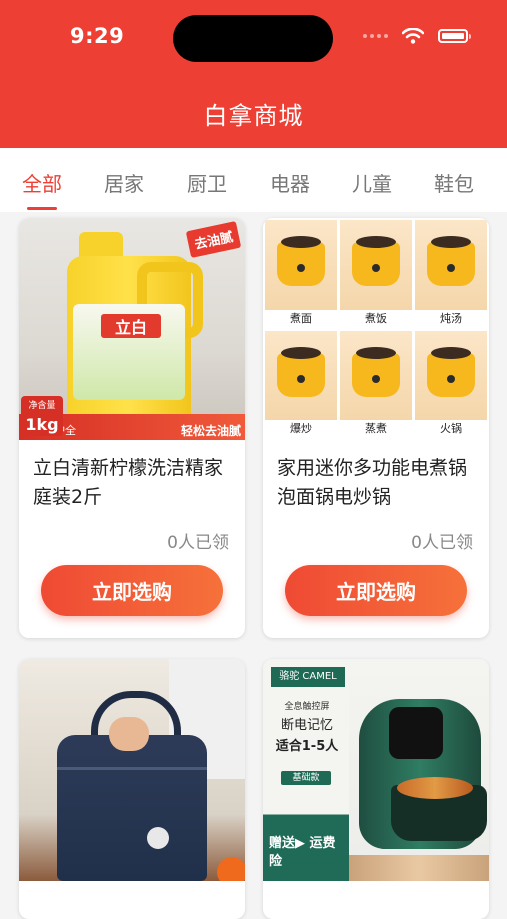  What do you see at coordinates (42, 416) in the screenshot?
I see `weight-badge: 净含量 1kg` at bounding box center [42, 416].